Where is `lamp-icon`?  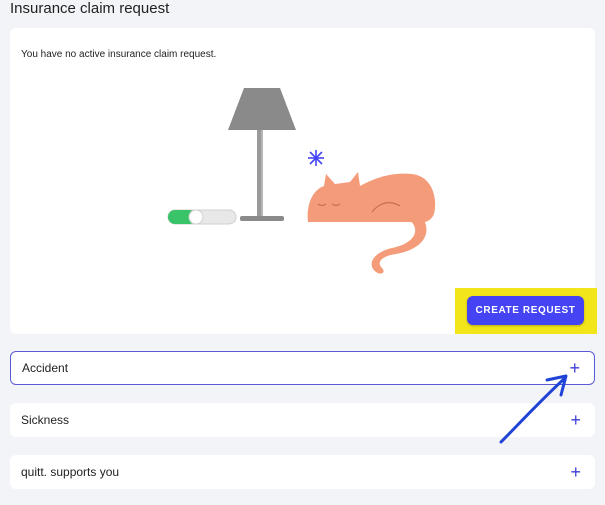
lamp-icon is located at coordinates (262, 154).